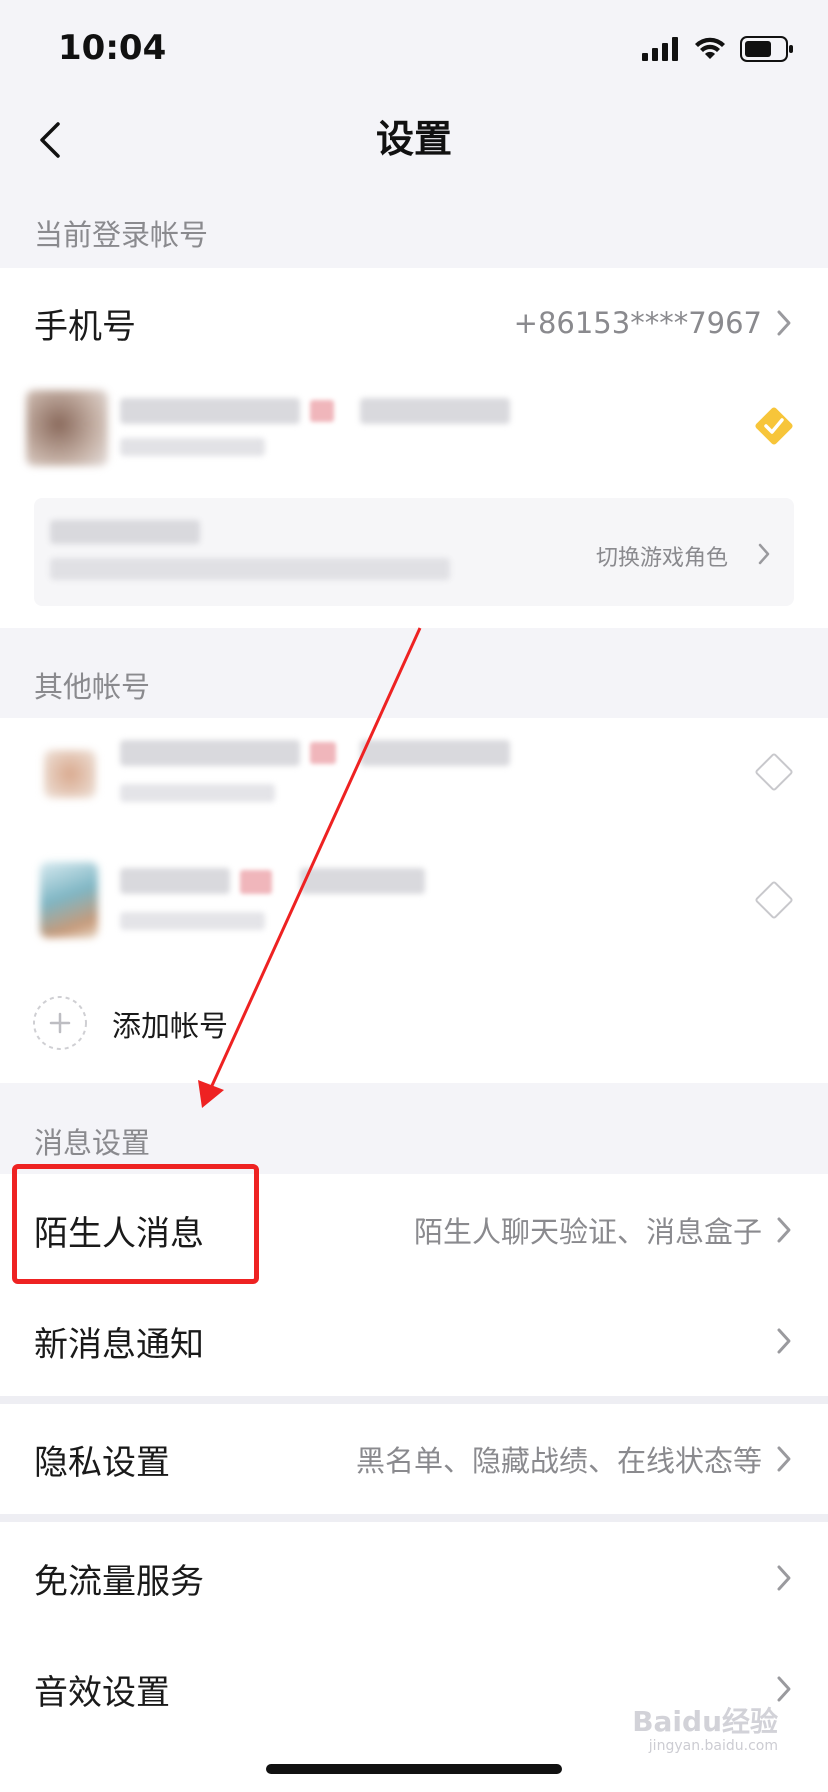  What do you see at coordinates (414, 1578) in the screenshot?
I see `data-free-service-row: 免流量服务` at bounding box center [414, 1578].